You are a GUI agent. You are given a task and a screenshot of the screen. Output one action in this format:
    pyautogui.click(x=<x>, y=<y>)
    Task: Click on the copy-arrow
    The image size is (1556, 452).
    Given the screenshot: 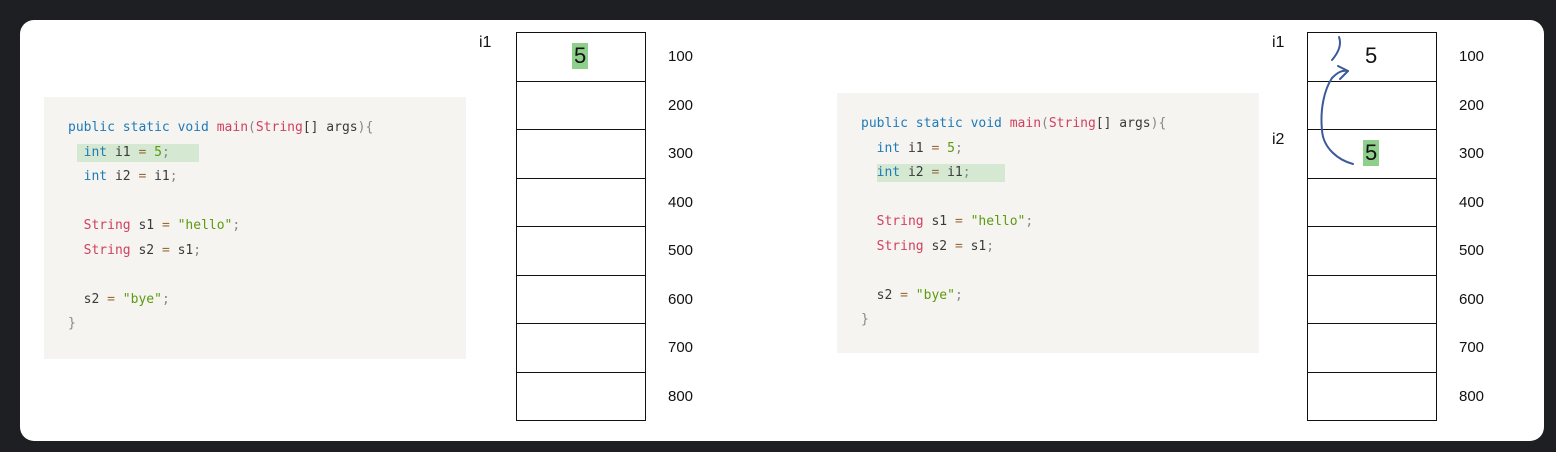 What is the action you would take?
    pyautogui.click(x=1337, y=100)
    